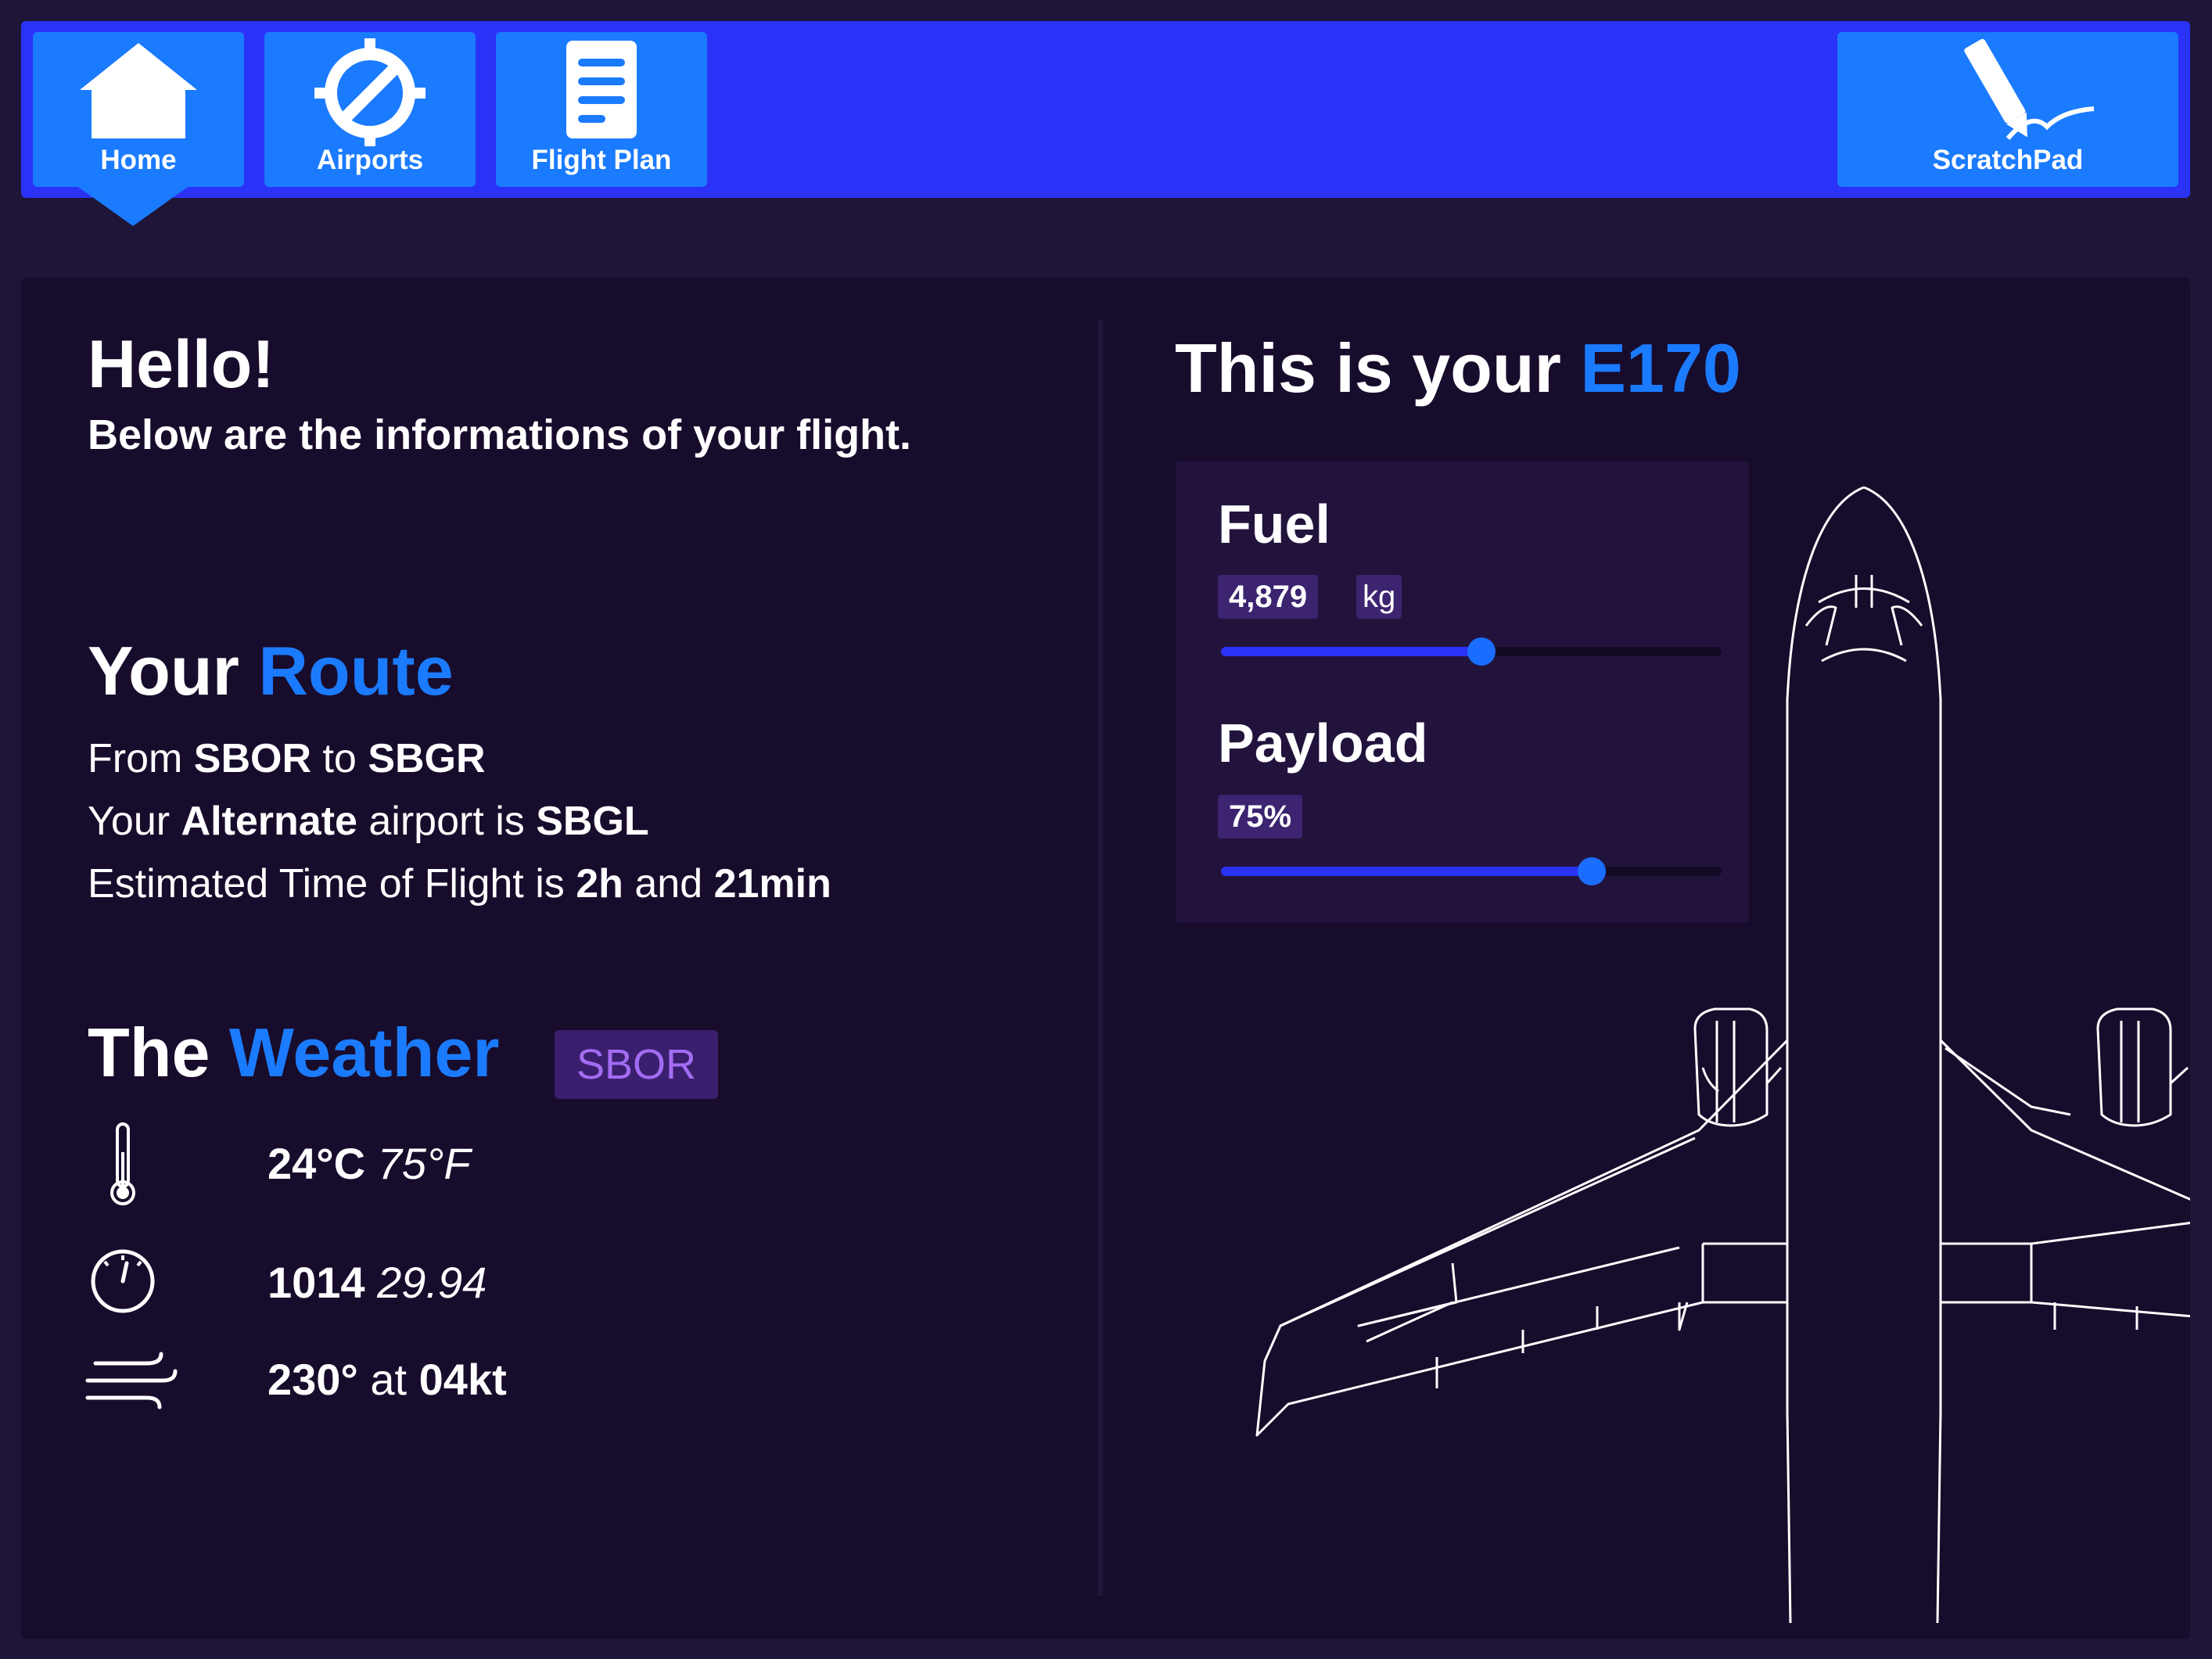 This screenshot has width=2212, height=1659. Describe the element at coordinates (317, 1163) in the screenshot. I see `temp-celsius: 24°C` at that location.